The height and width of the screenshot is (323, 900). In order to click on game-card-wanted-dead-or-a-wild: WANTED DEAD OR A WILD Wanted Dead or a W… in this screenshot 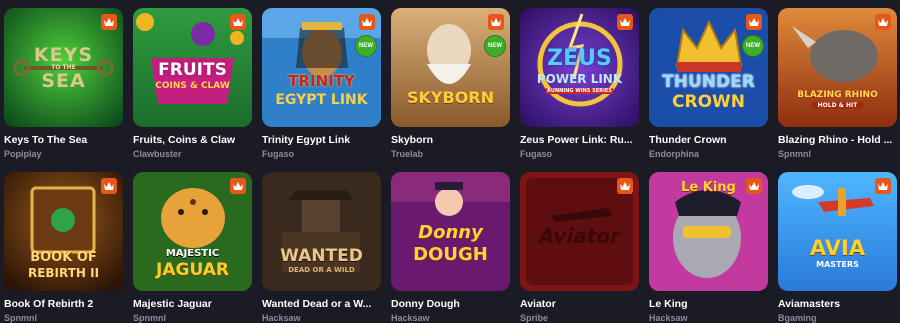, I will do `click(321, 247)`.